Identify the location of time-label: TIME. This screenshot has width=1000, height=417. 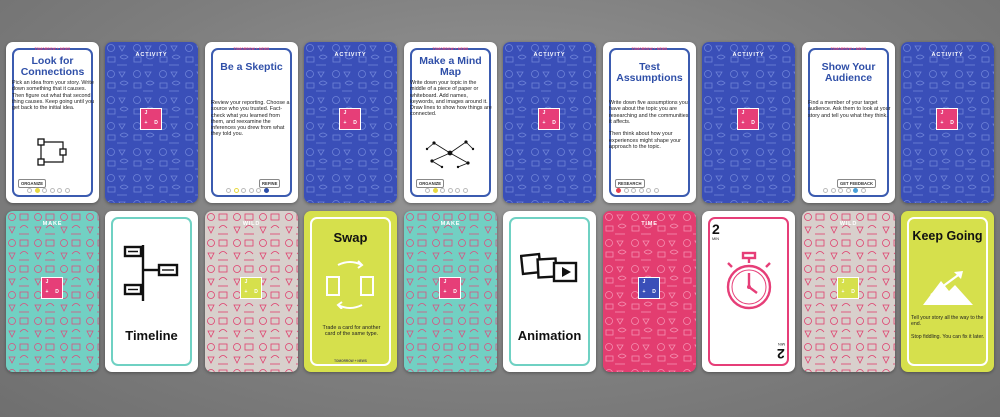
(649, 224).